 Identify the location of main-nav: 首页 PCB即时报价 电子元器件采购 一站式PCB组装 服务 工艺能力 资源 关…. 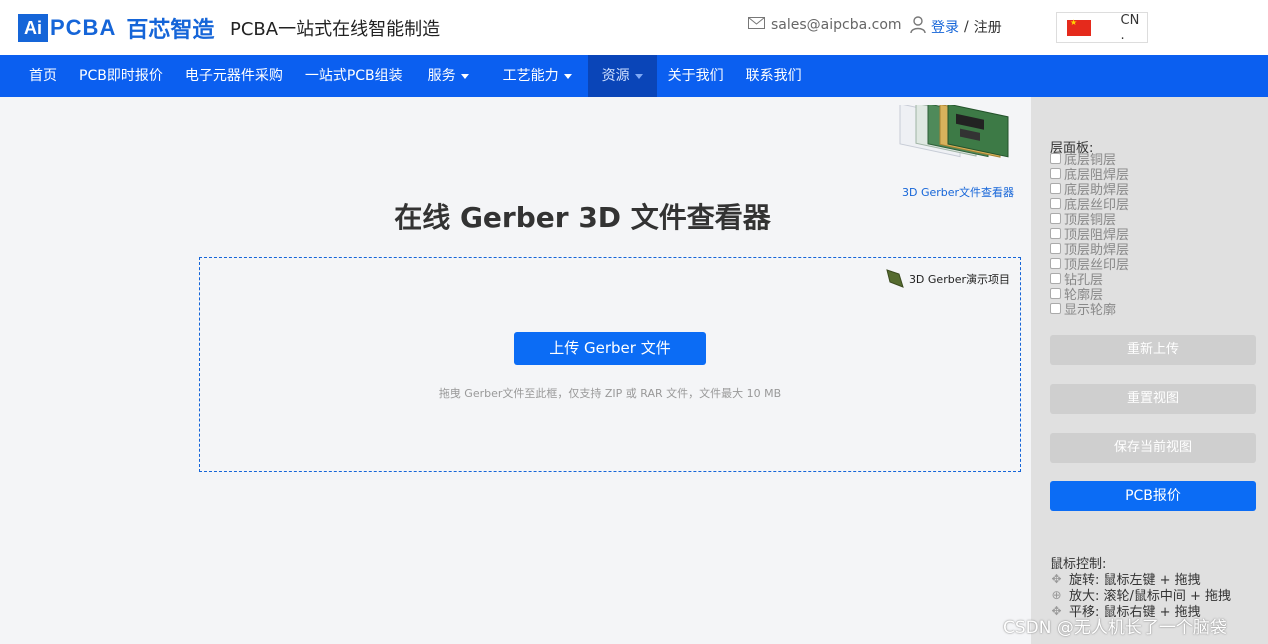
(634, 76).